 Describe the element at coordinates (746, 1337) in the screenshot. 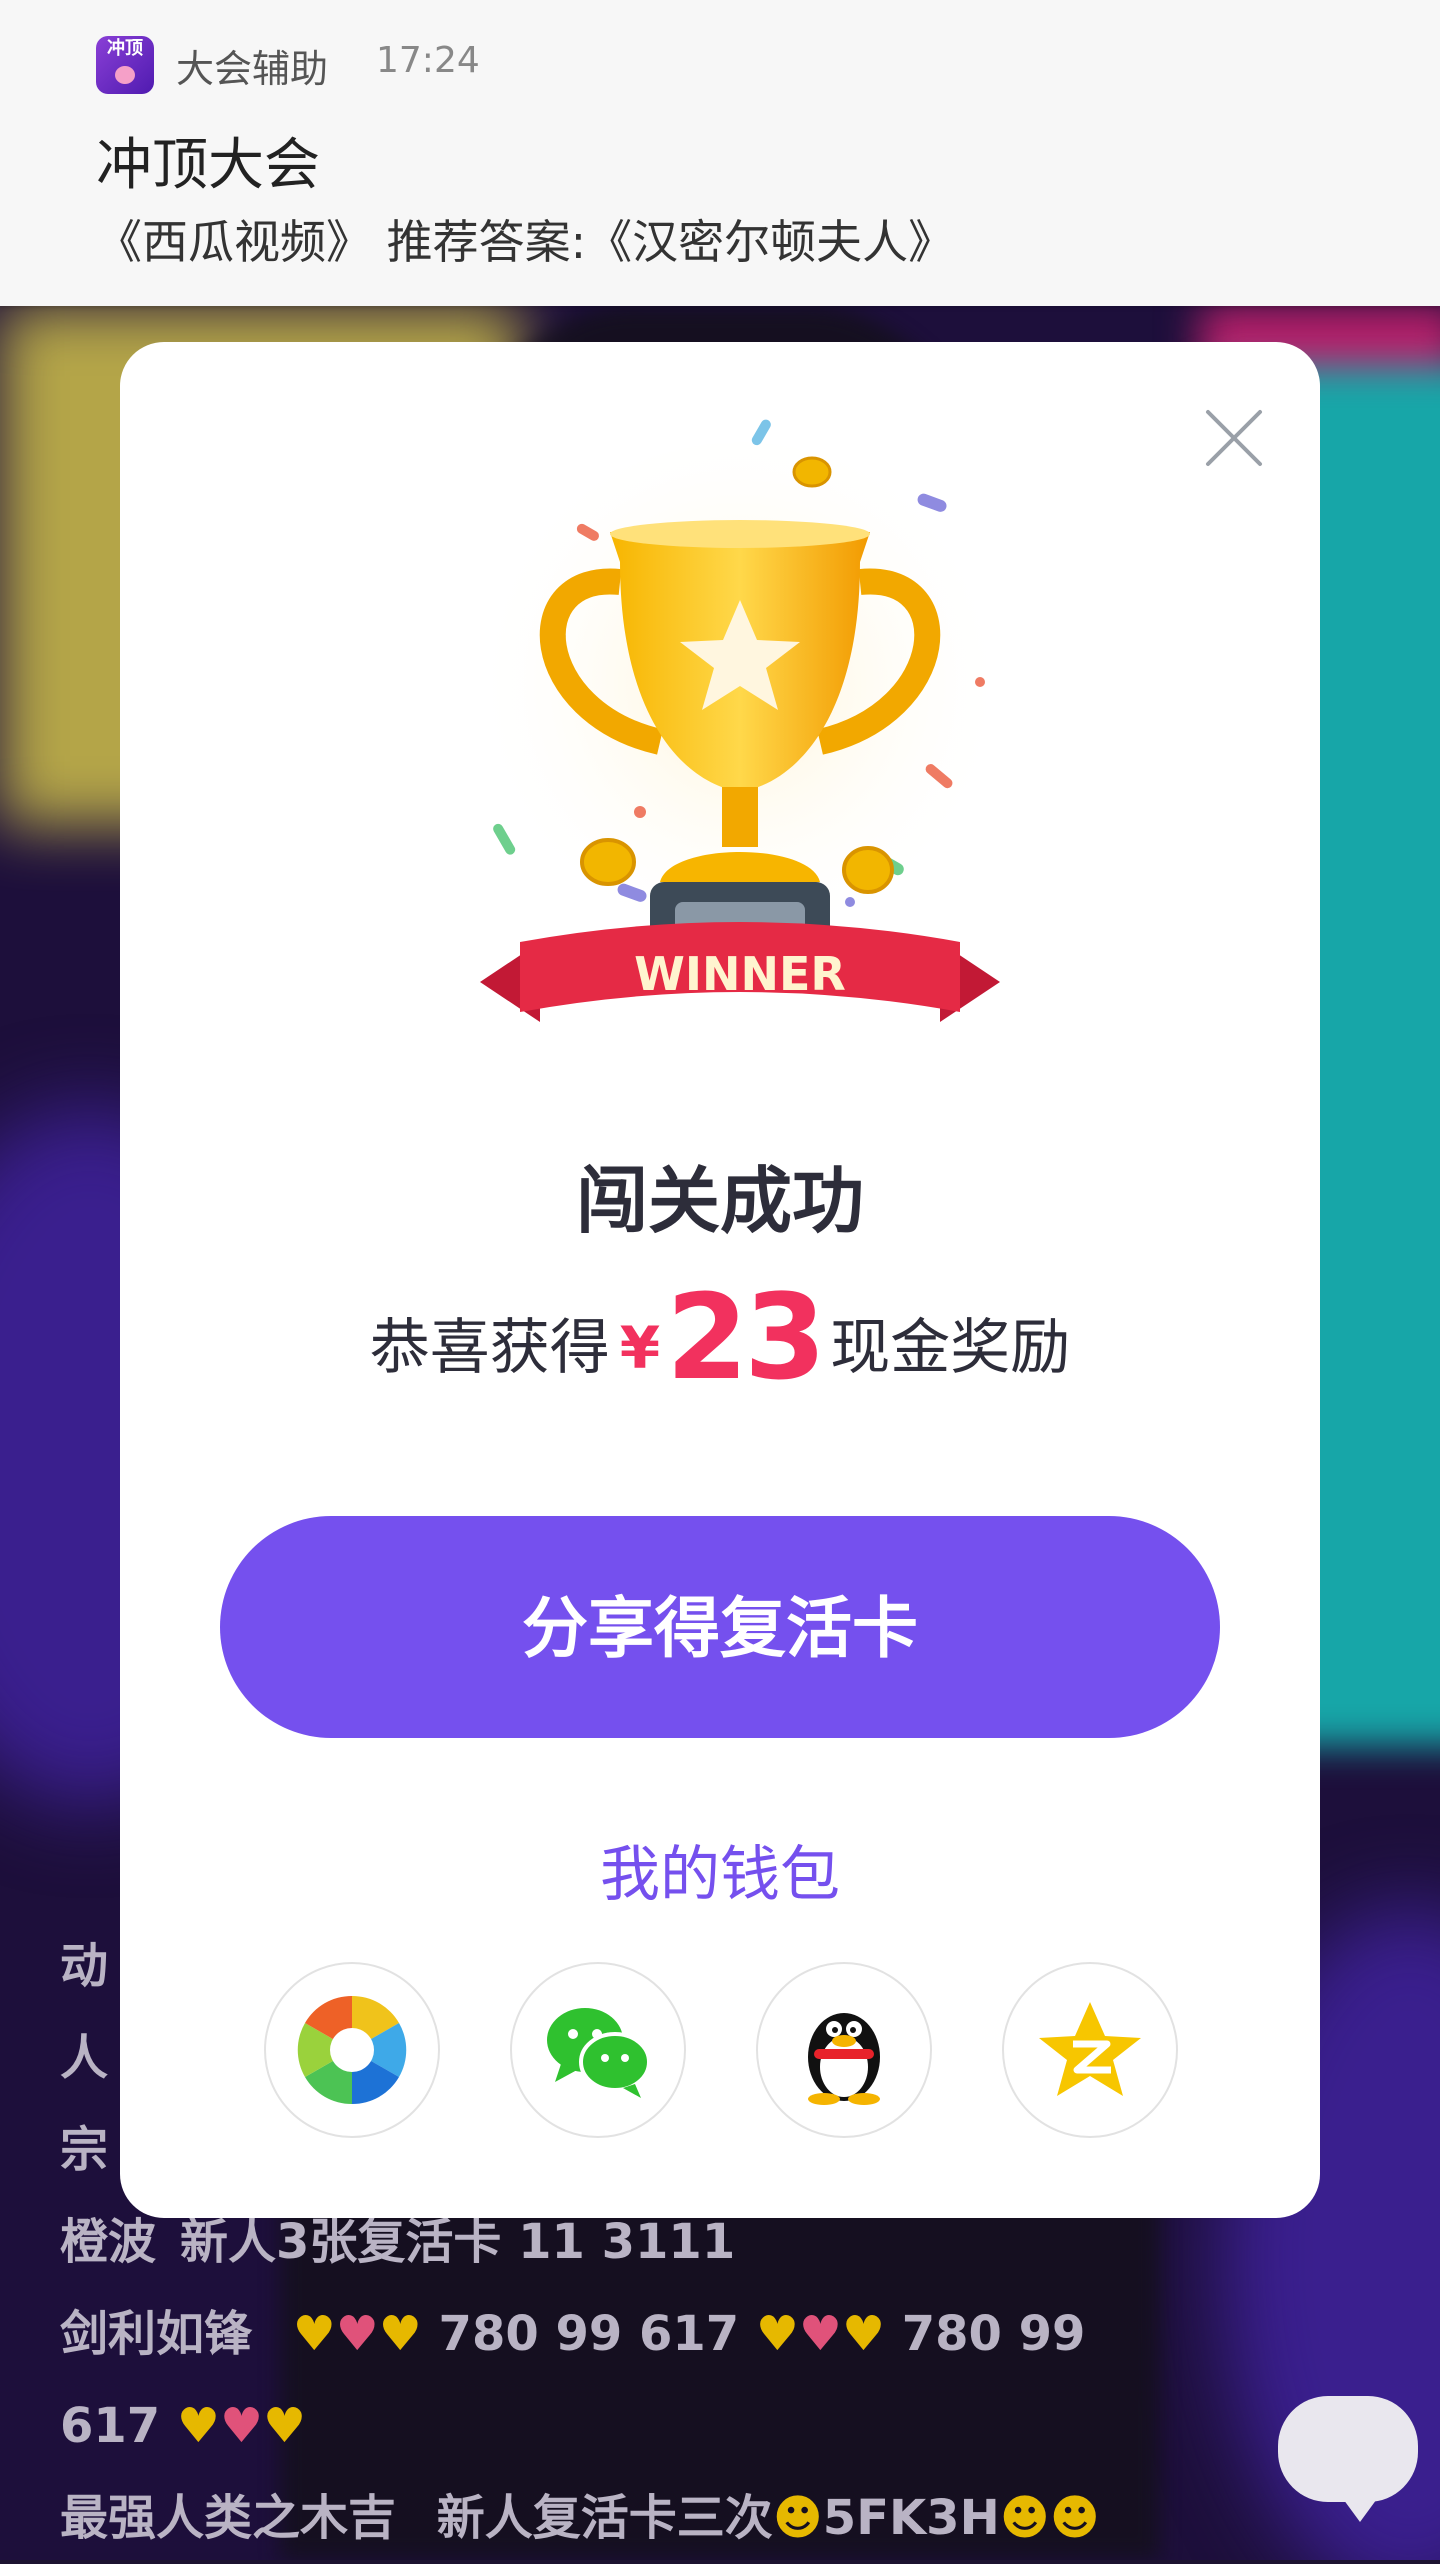

I see `prize-amount: 23` at that location.